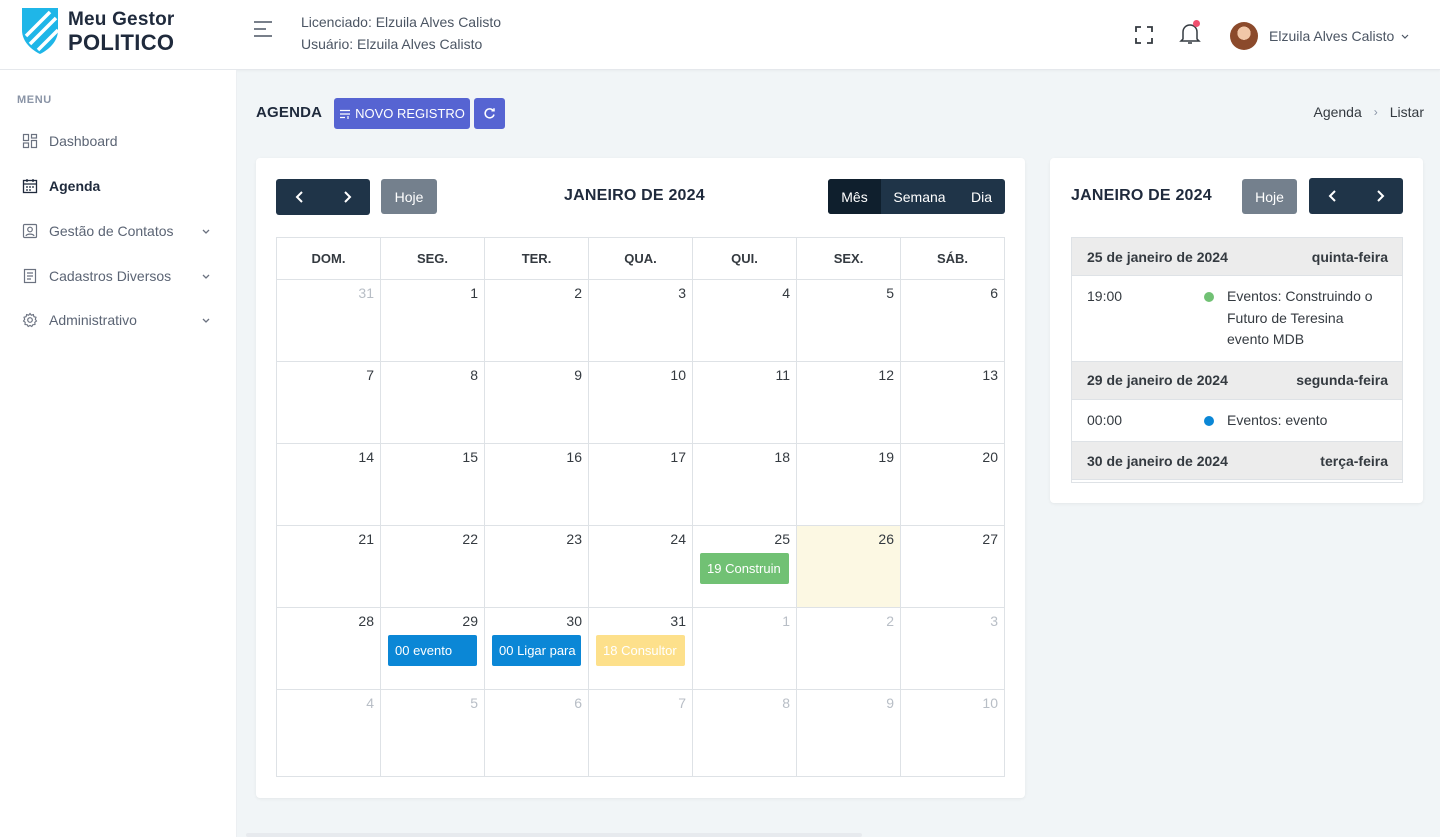 The image size is (1440, 837). Describe the element at coordinates (536, 733) in the screenshot. I see `day-cell: 6` at that location.